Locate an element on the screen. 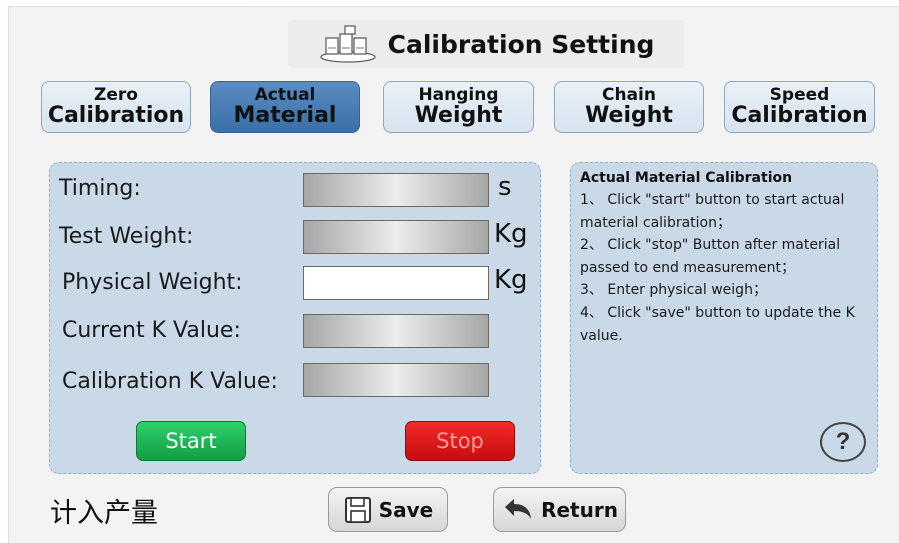  tab-label-line1: Chain is located at coordinates (629, 94).